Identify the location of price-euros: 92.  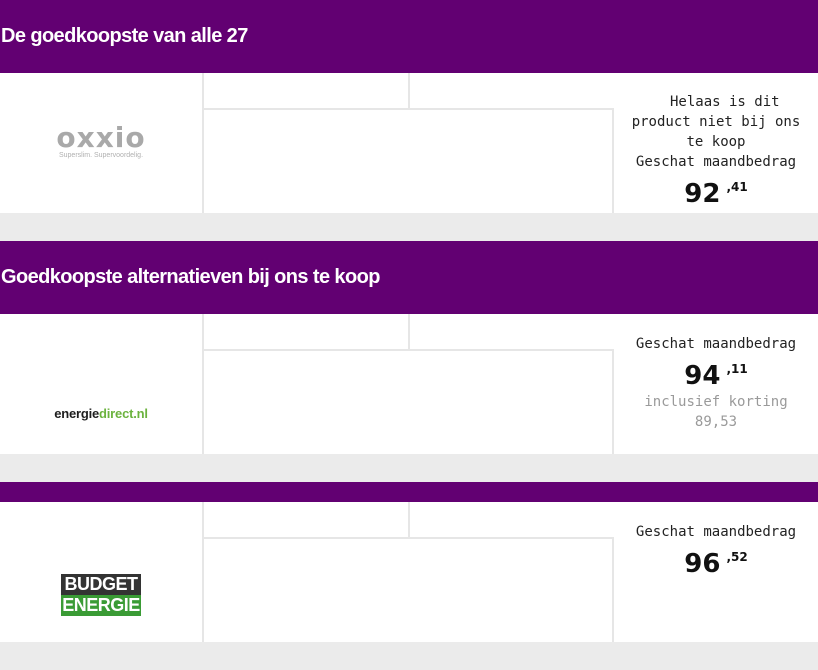
(702, 194).